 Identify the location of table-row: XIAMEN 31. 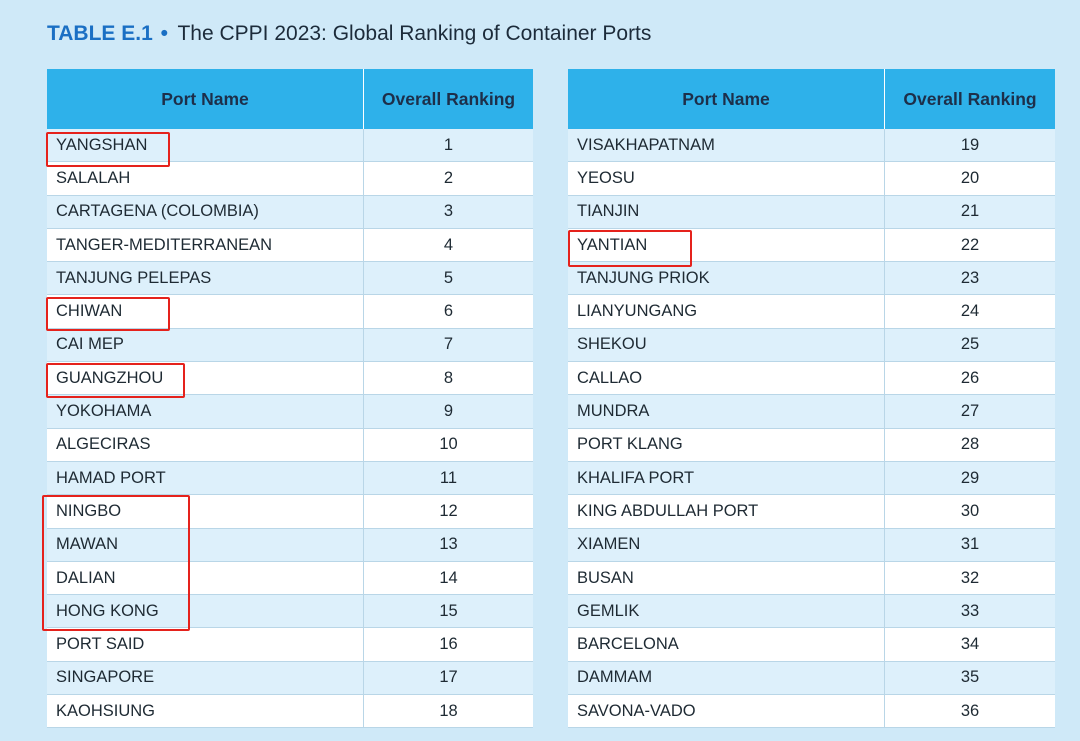
(811, 545).